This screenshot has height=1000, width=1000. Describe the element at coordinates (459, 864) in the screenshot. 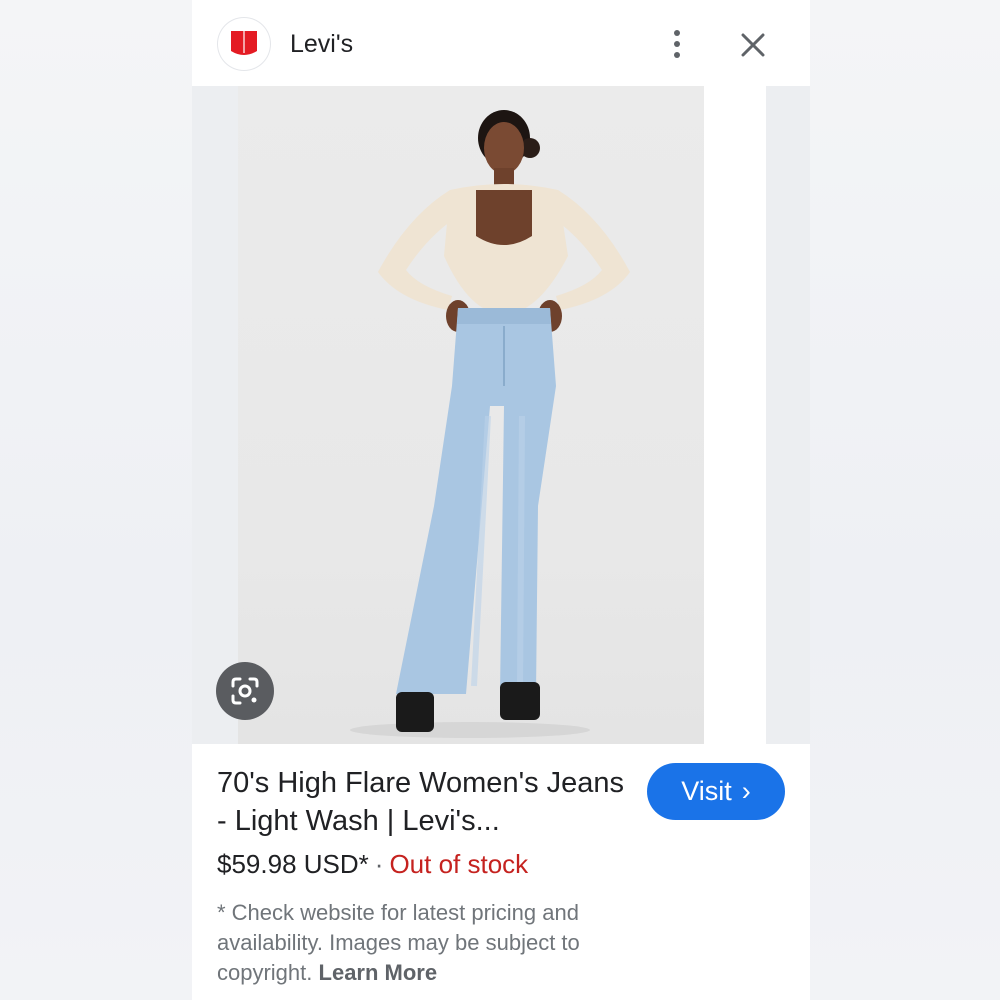

I see `stock-status: Out of stock` at that location.